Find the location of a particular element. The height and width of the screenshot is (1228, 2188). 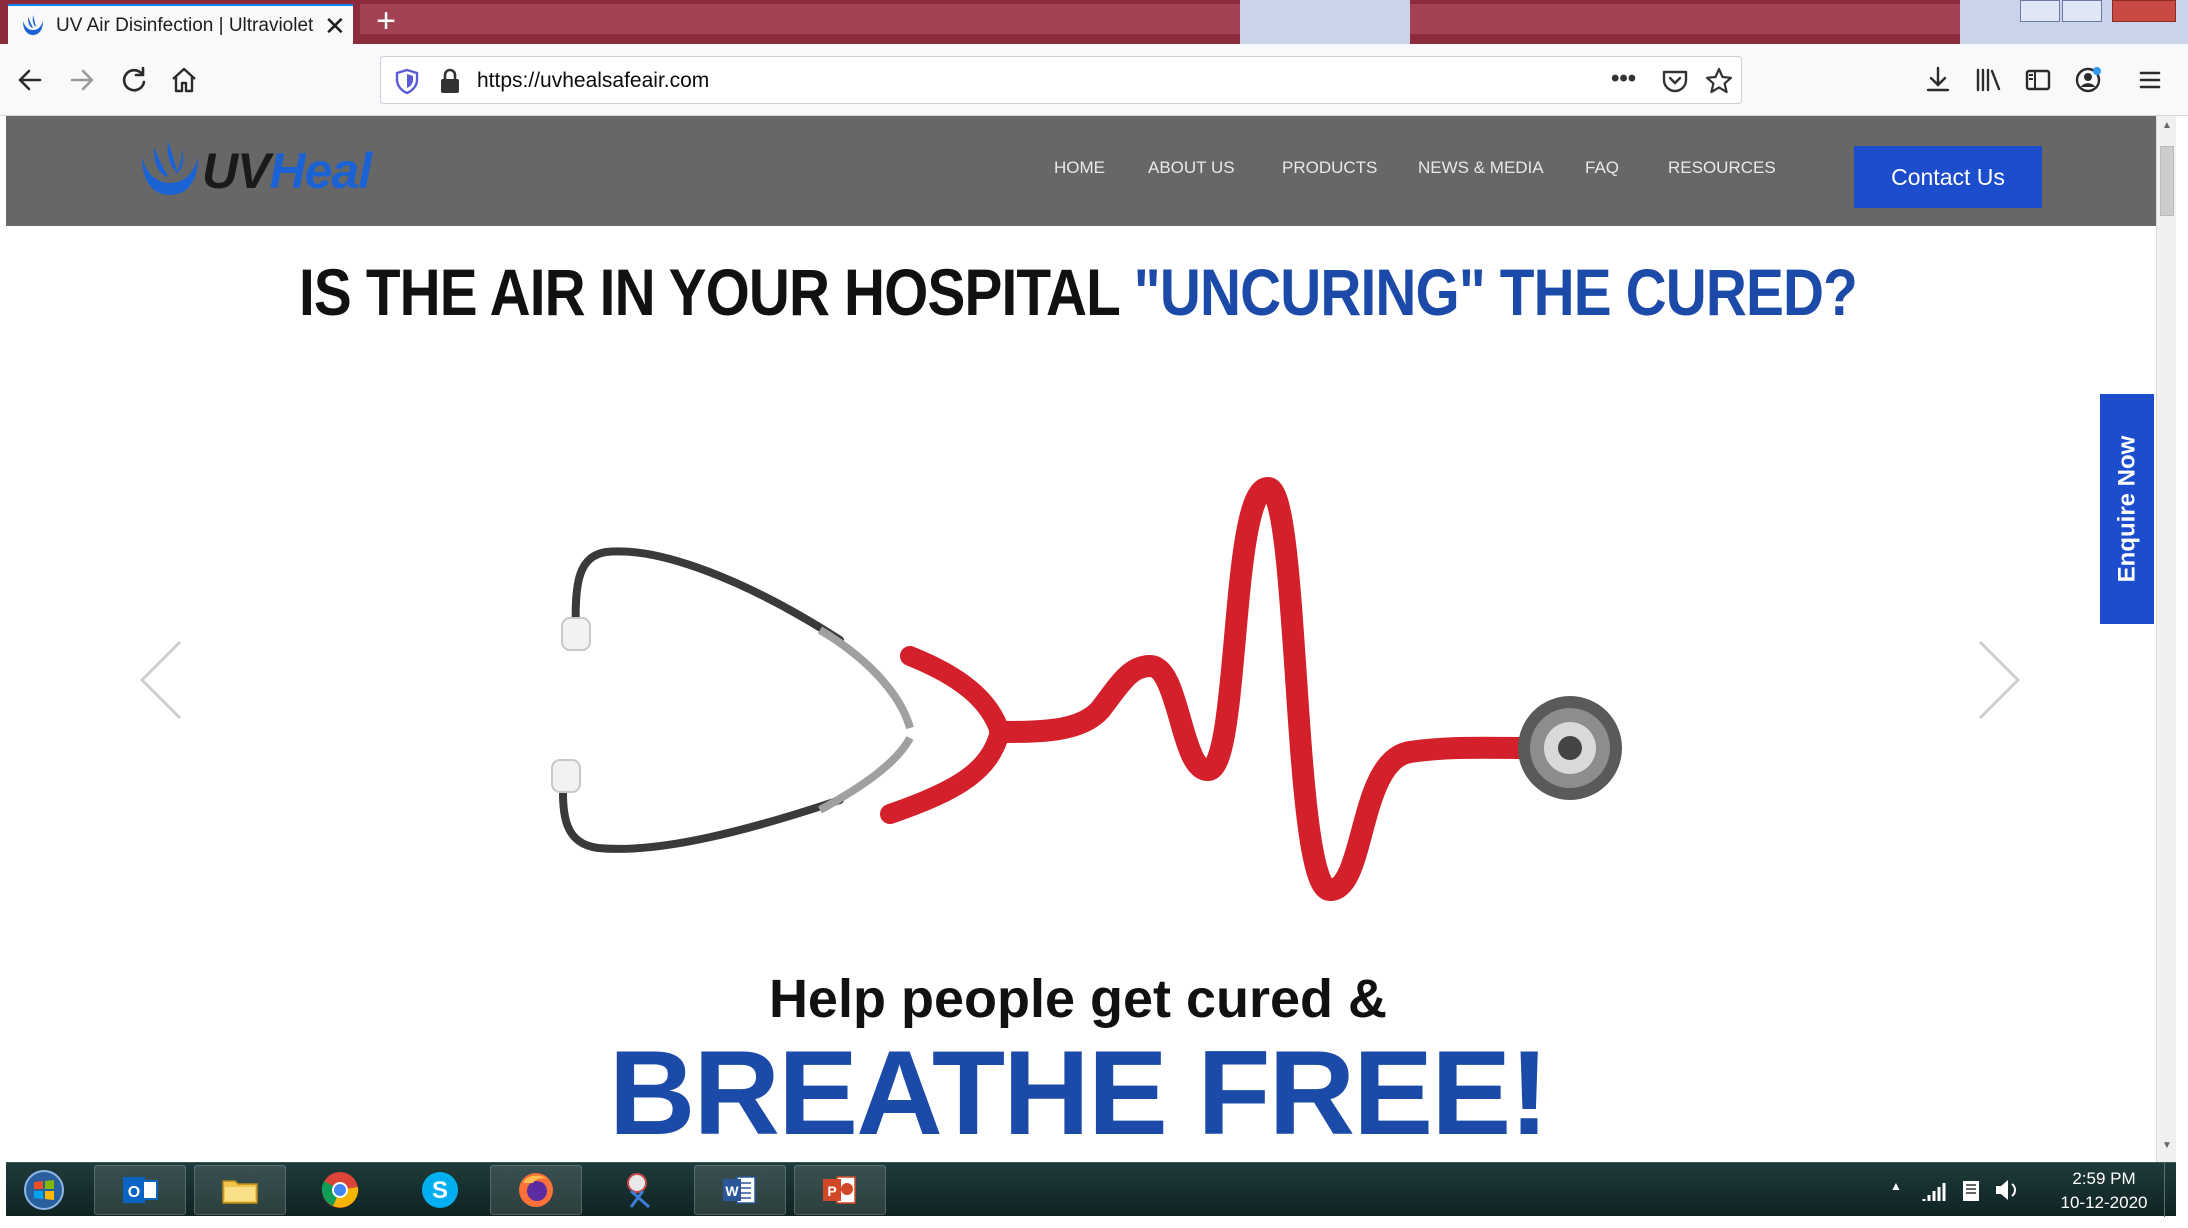

hero-tagline: Help people get cured & is located at coordinates (1078, 999).